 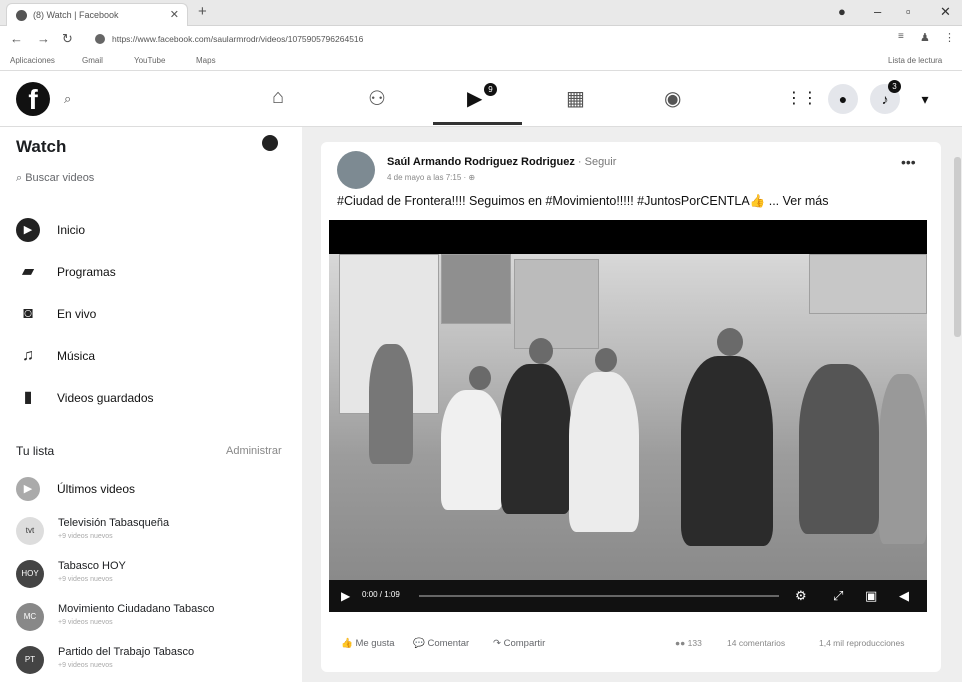 What do you see at coordinates (278, 97) in the screenshot?
I see `home-icon: ⌂` at bounding box center [278, 97].